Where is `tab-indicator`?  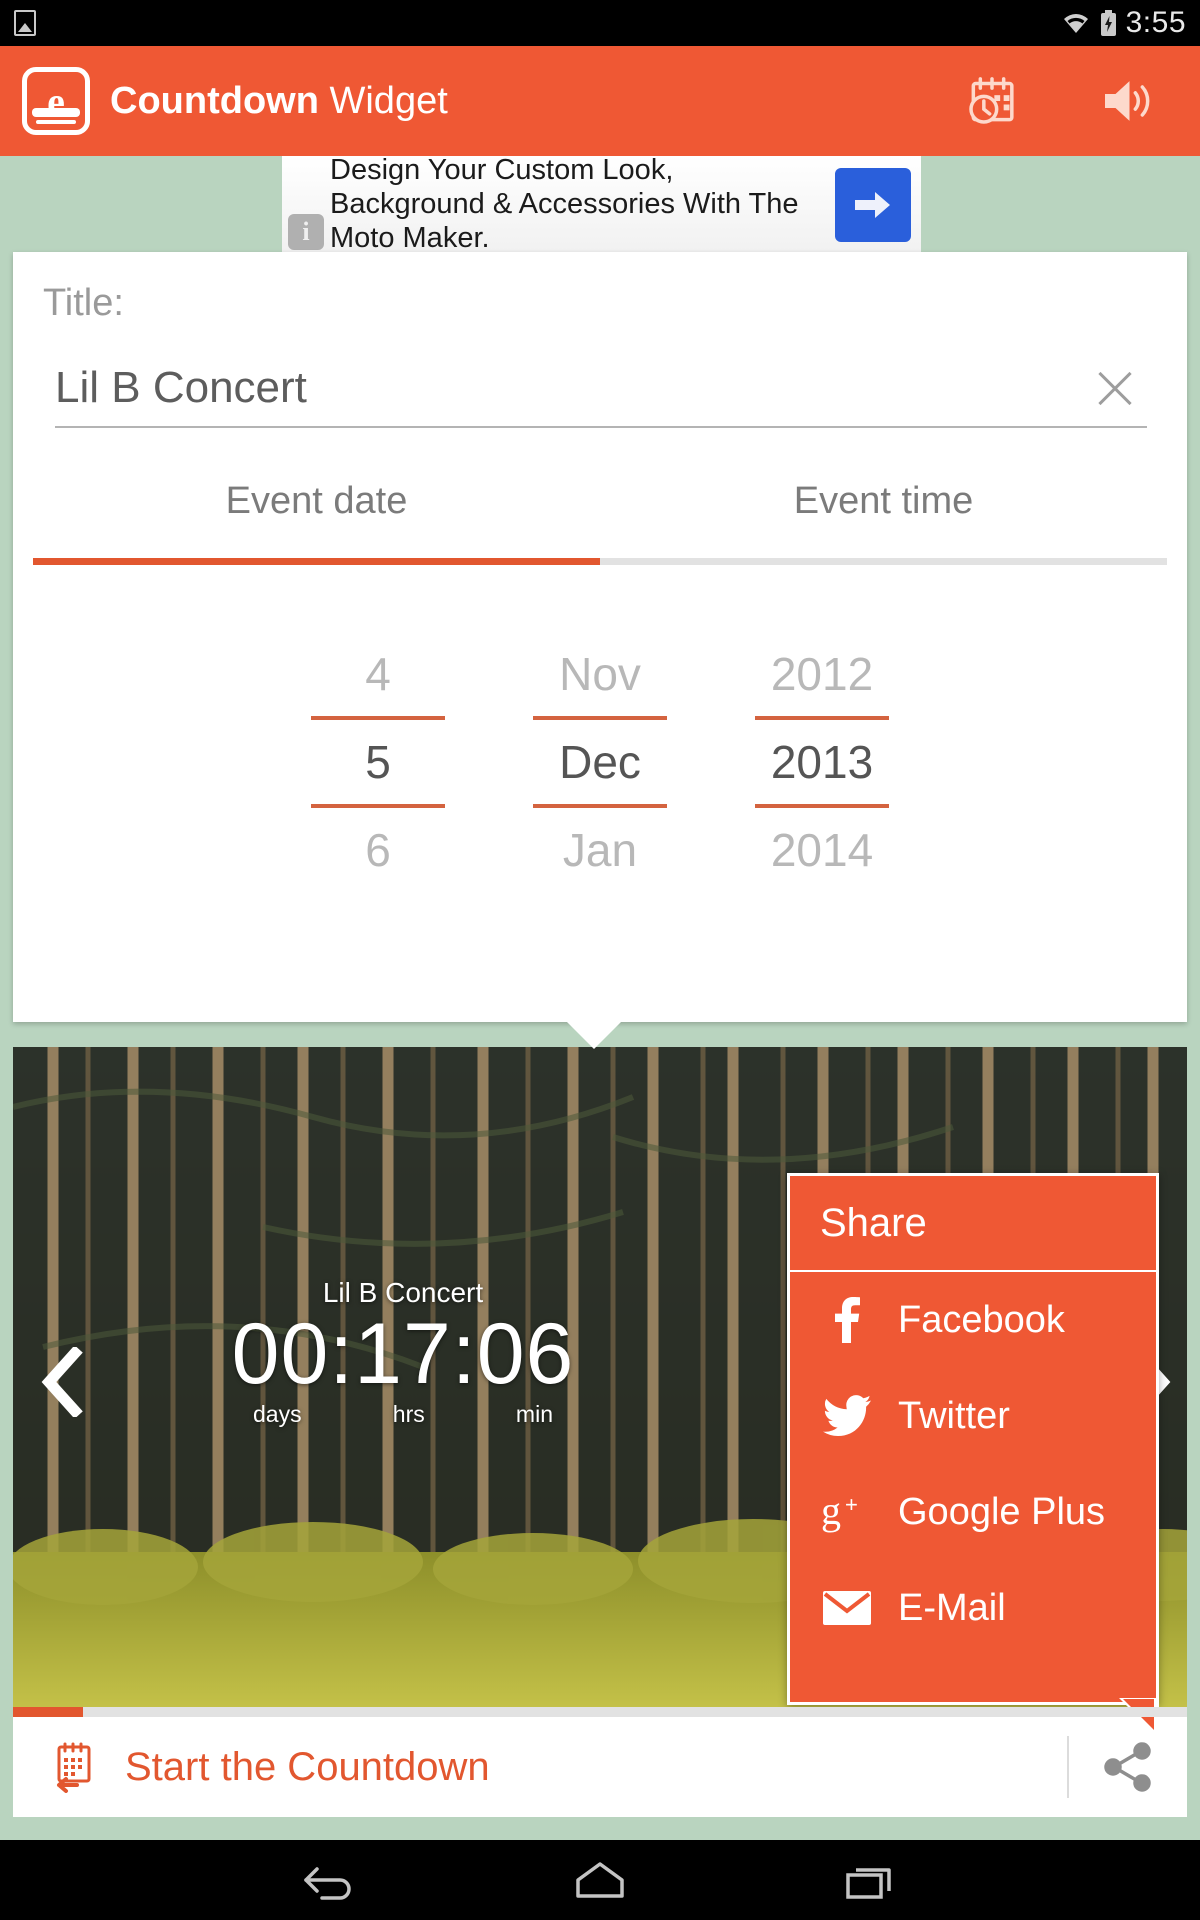 tab-indicator is located at coordinates (600, 561).